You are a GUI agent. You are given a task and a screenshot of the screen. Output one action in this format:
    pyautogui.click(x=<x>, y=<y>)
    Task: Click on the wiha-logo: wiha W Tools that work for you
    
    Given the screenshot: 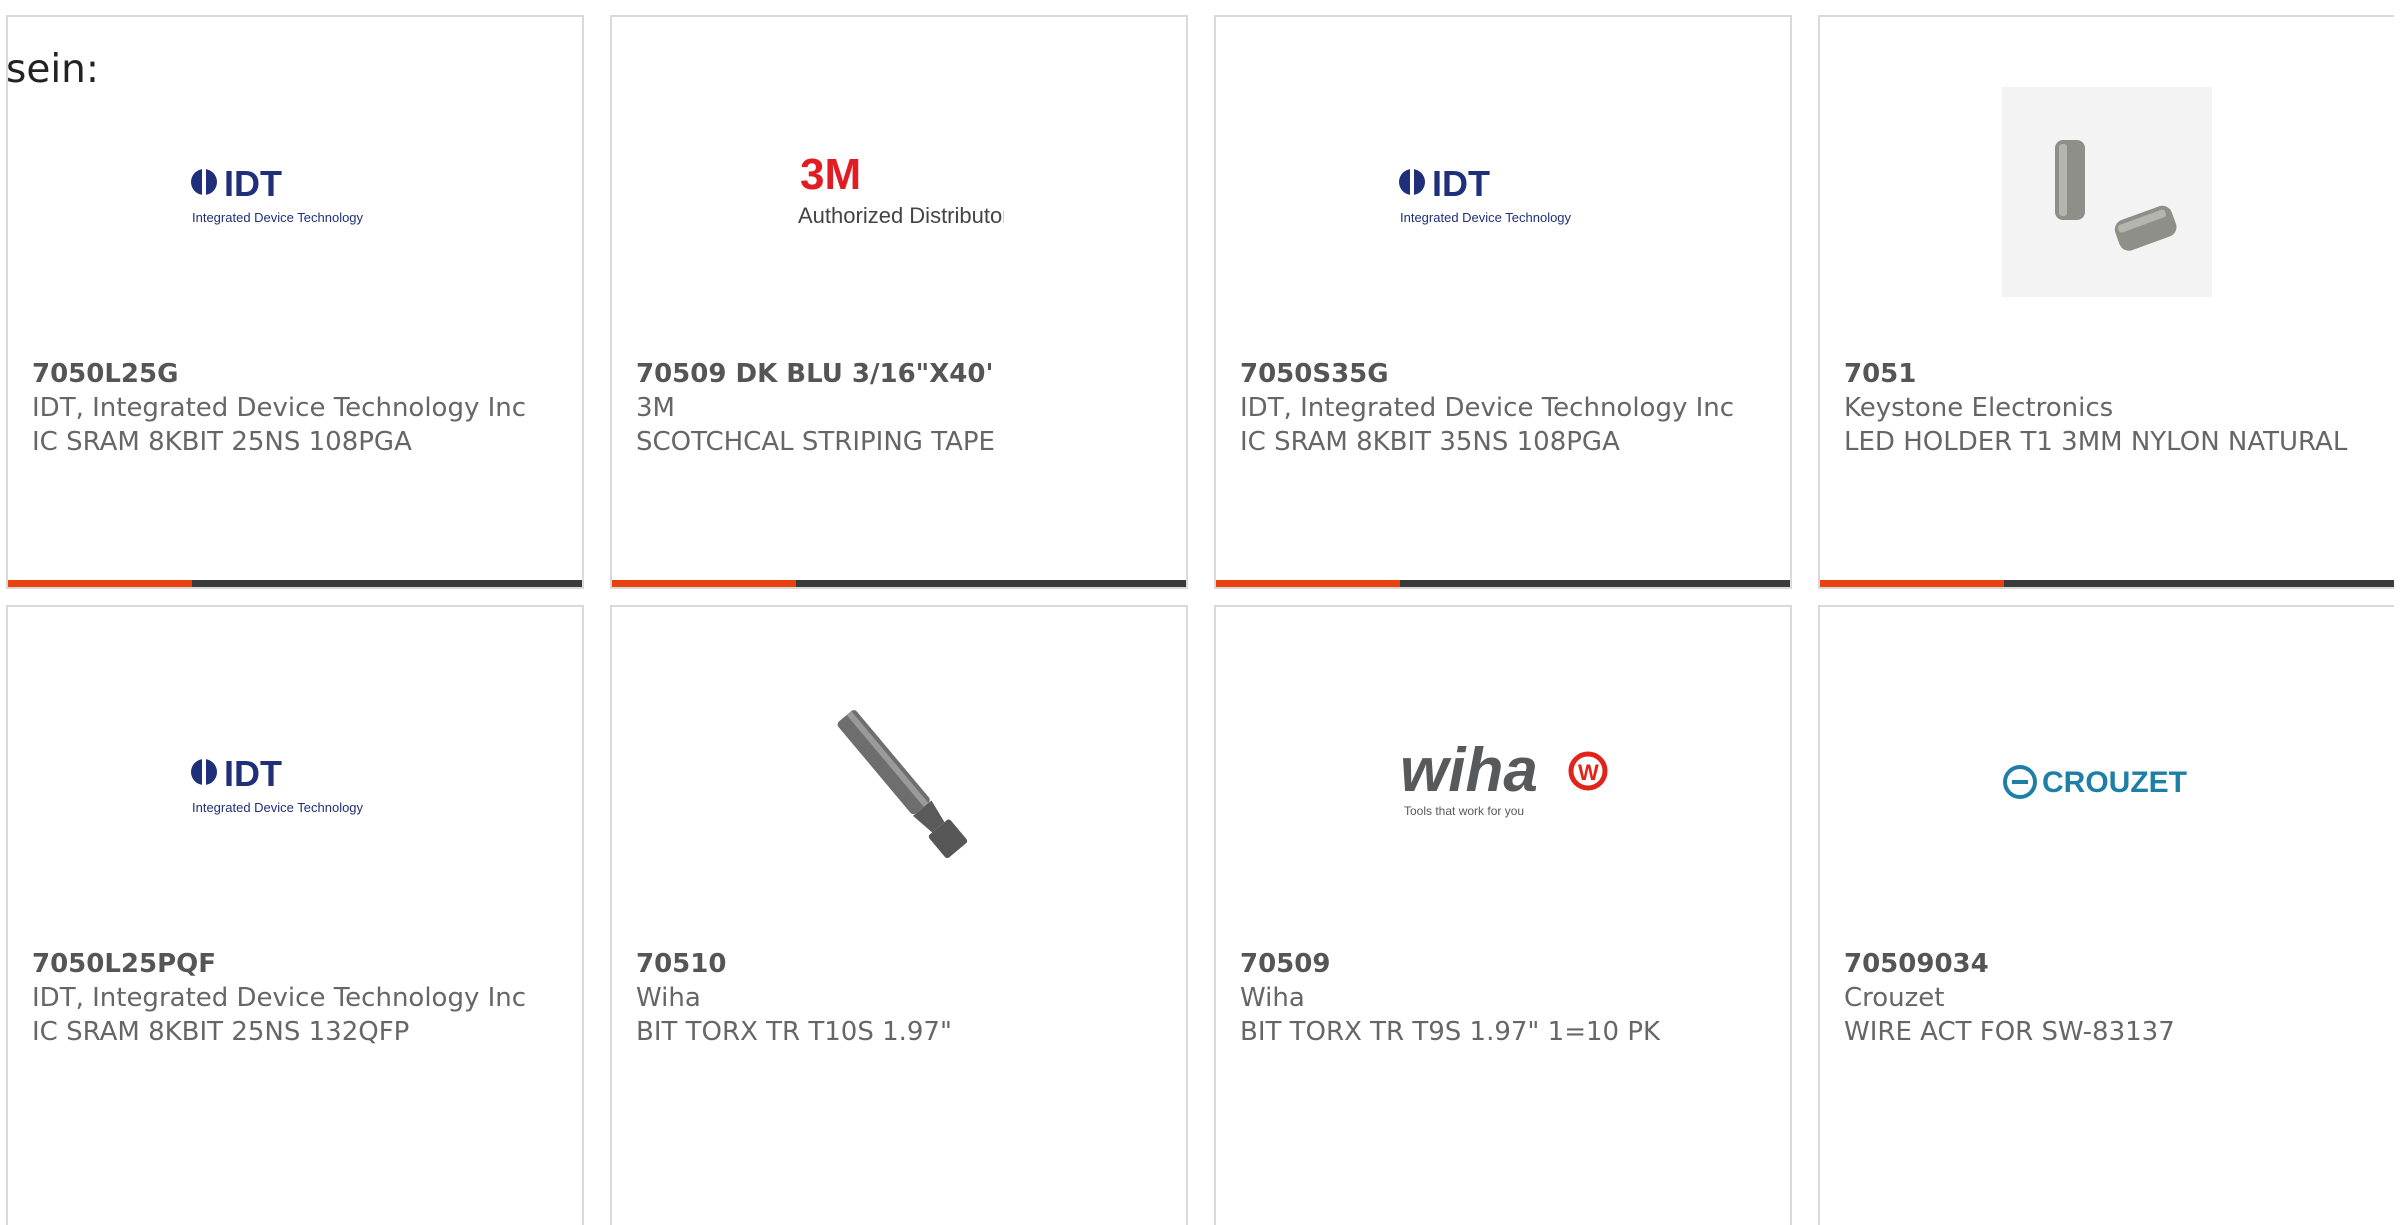 What is the action you would take?
    pyautogui.click(x=1503, y=782)
    